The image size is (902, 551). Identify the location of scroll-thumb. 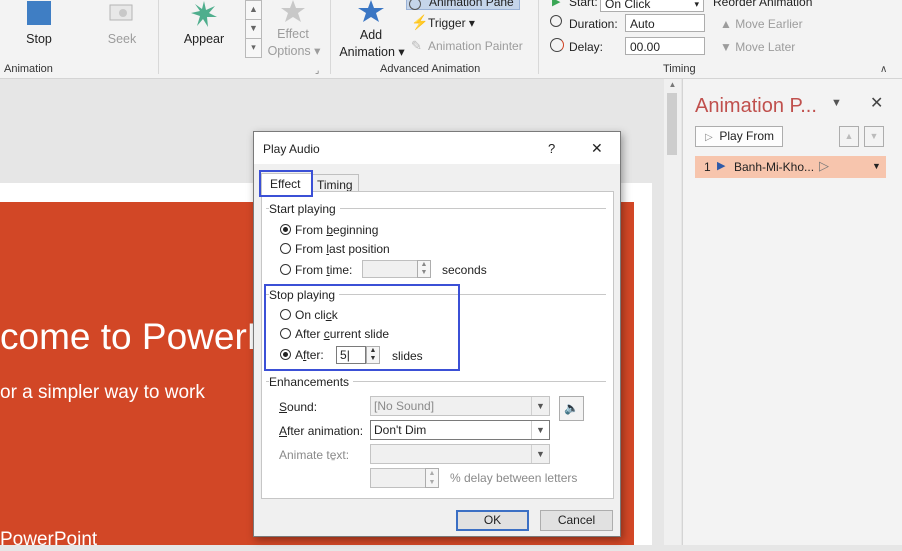
(672, 124).